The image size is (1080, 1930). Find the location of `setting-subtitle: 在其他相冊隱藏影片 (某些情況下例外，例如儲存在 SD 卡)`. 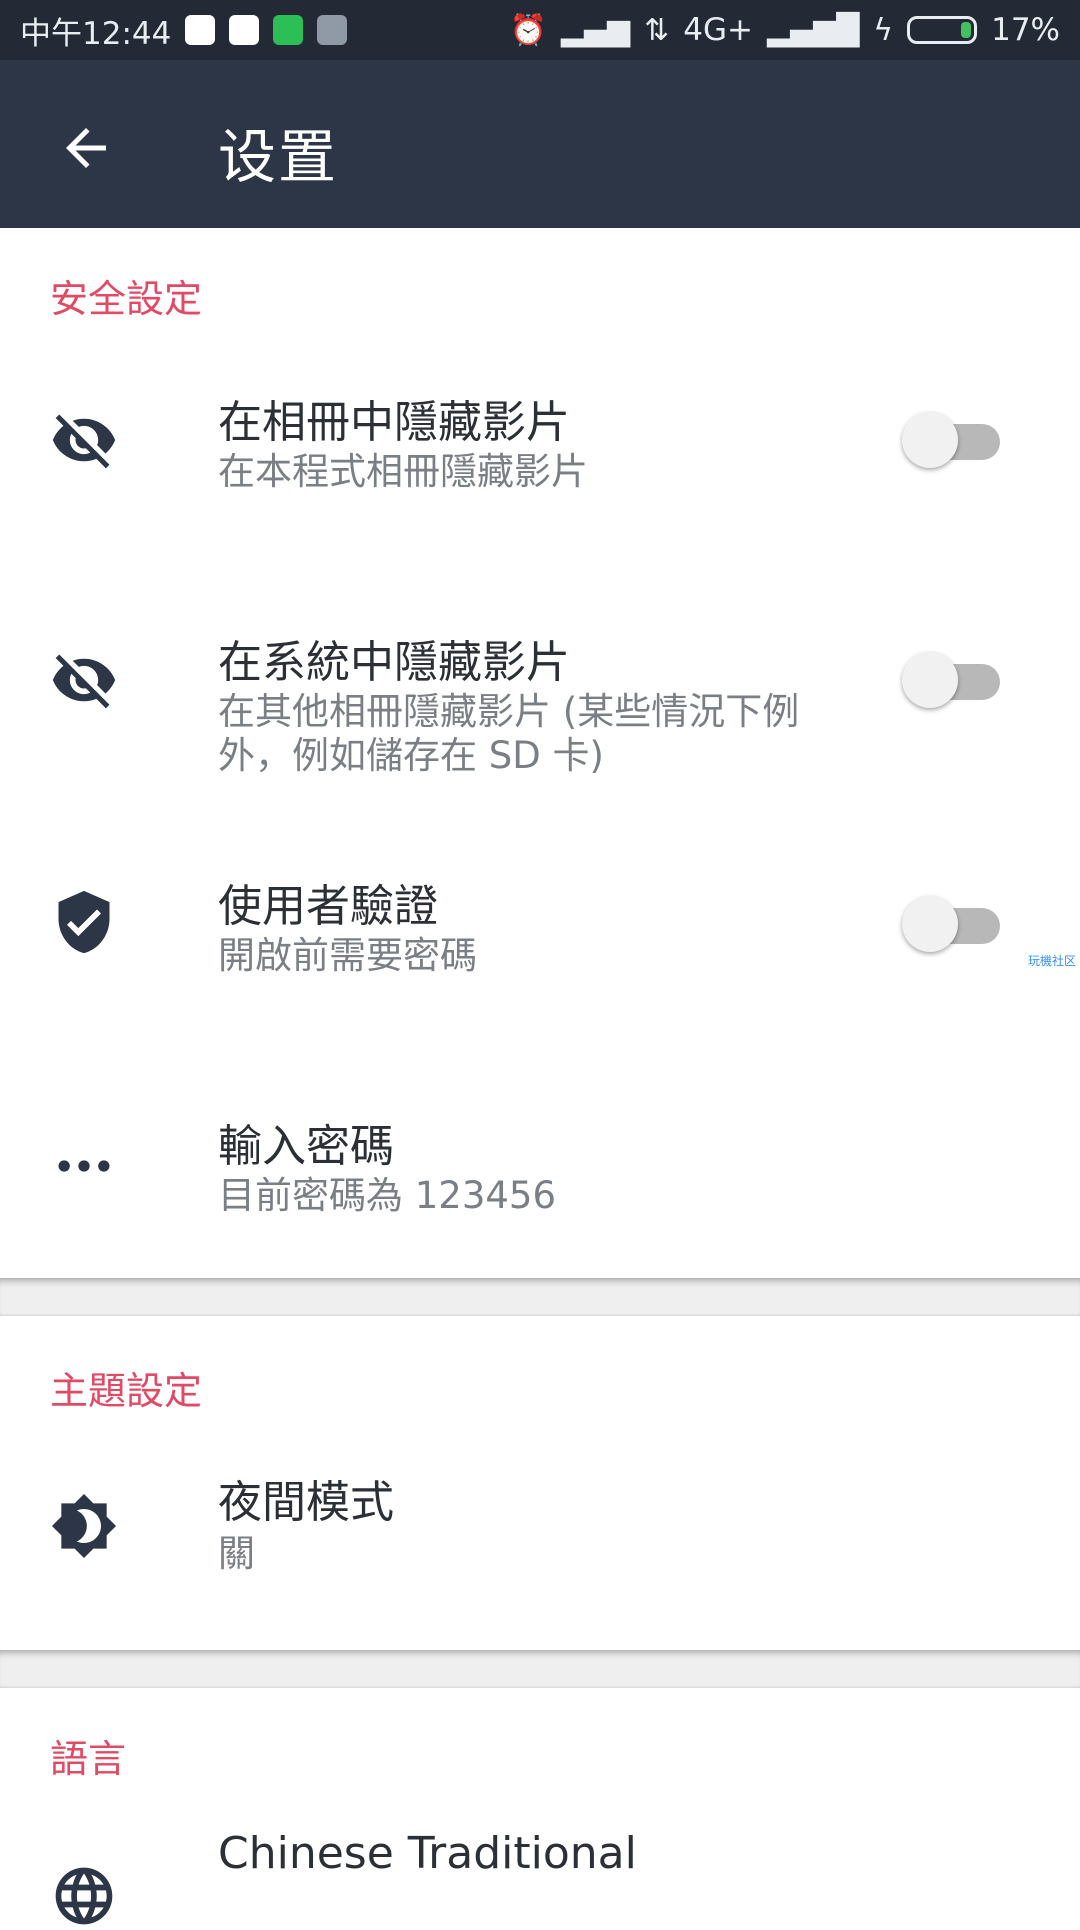

setting-subtitle: 在其他相冊隱藏影片 (某些情況下例外，例如儲存在 SD 卡) is located at coordinates (509, 733).